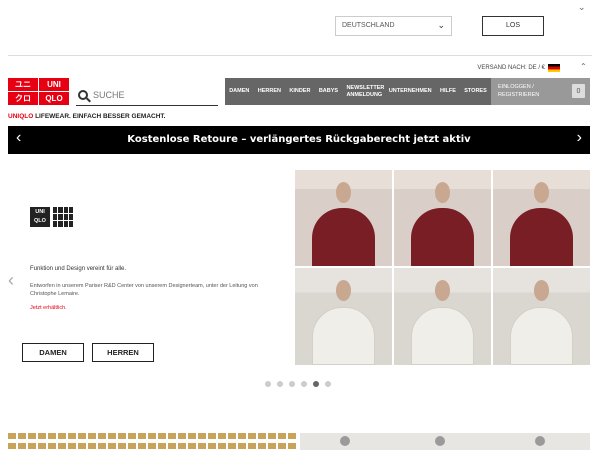 The height and width of the screenshot is (450, 600). Describe the element at coordinates (299, 91) in the screenshot. I see `nav-item-kinder: KINDER` at that location.